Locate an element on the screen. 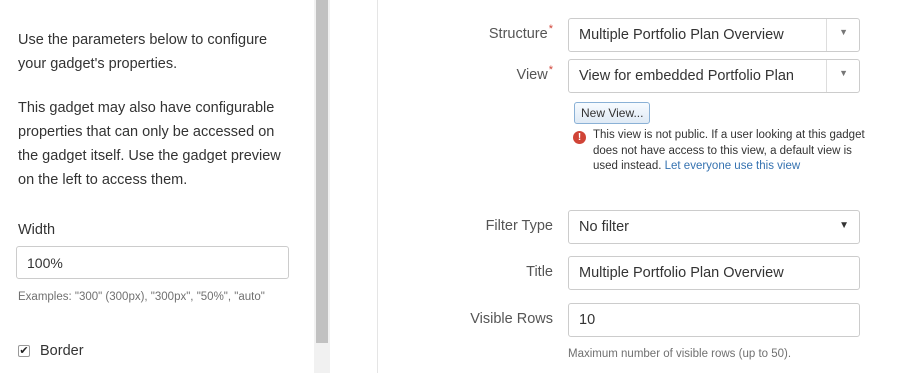 The width and height of the screenshot is (900, 373). visible-rows-input: 10 is located at coordinates (714, 320).